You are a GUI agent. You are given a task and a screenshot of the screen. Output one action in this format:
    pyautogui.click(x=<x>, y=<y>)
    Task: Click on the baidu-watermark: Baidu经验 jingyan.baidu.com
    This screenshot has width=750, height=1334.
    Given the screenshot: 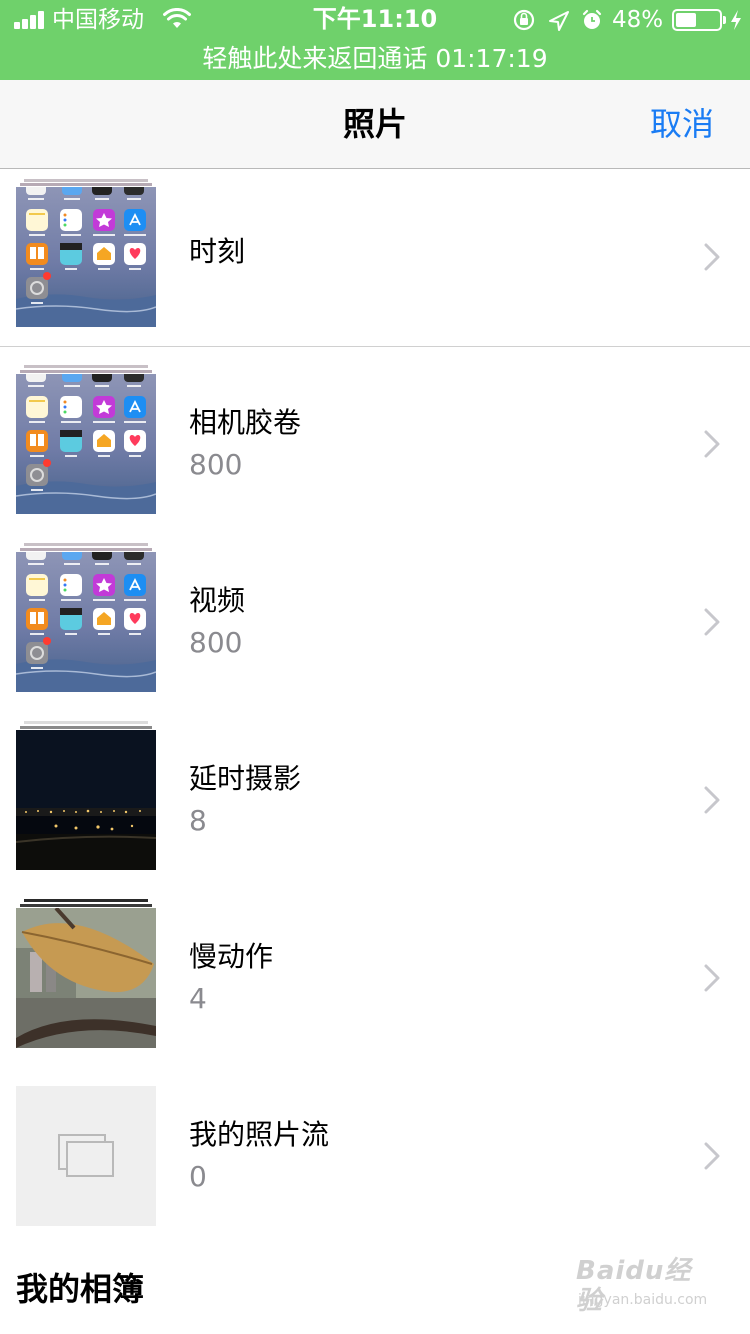 What is the action you would take?
    pyautogui.click(x=644, y=1288)
    